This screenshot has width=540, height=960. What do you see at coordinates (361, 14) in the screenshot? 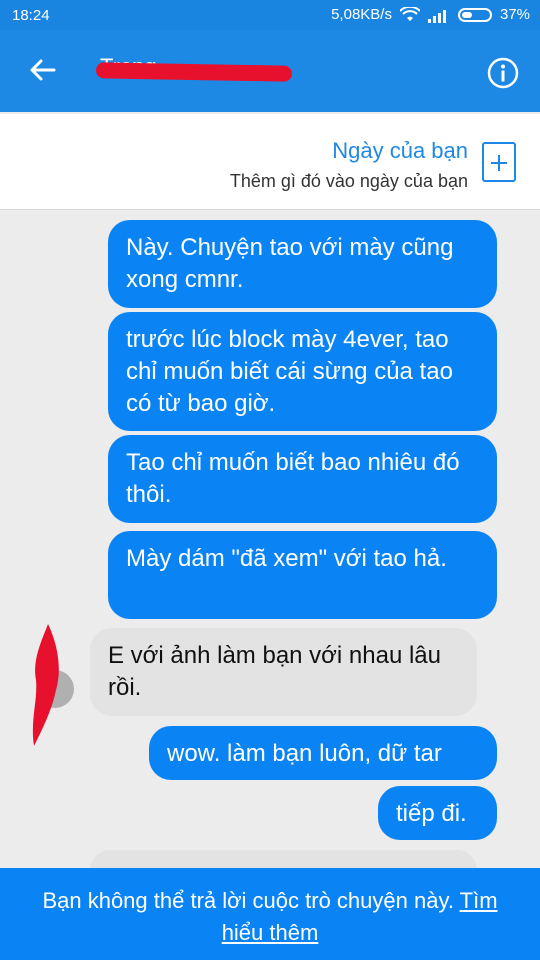
I see `network-speed: 5,08KB/s` at bounding box center [361, 14].